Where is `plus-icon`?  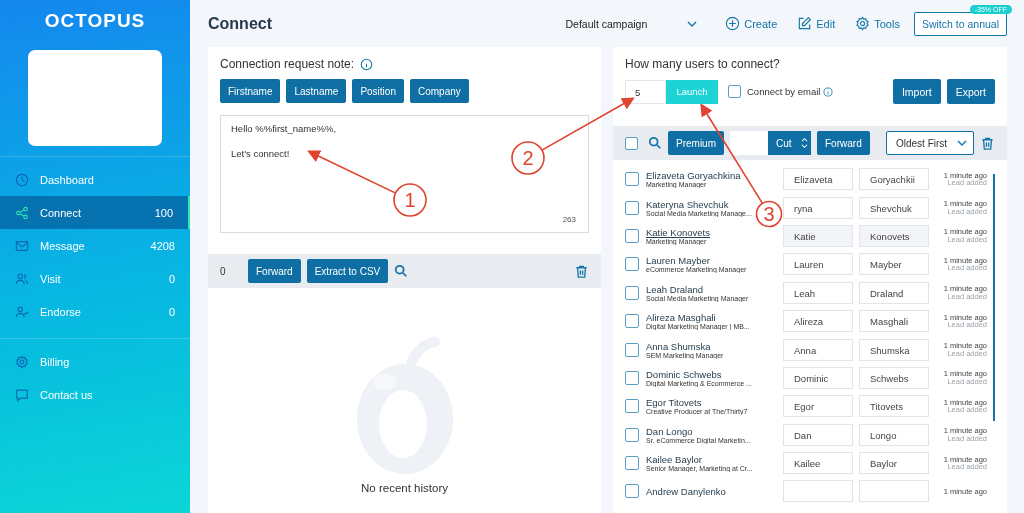 plus-icon is located at coordinates (733, 23).